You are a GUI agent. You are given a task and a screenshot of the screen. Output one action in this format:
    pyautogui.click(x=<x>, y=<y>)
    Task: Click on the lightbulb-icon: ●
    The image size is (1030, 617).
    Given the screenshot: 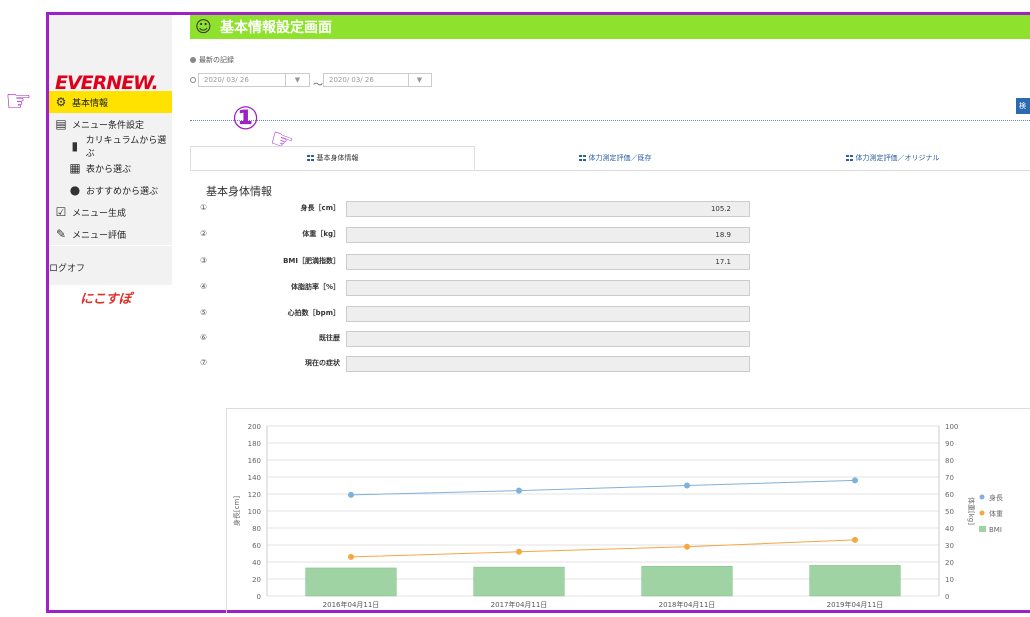 What is the action you would take?
    pyautogui.click(x=75, y=190)
    